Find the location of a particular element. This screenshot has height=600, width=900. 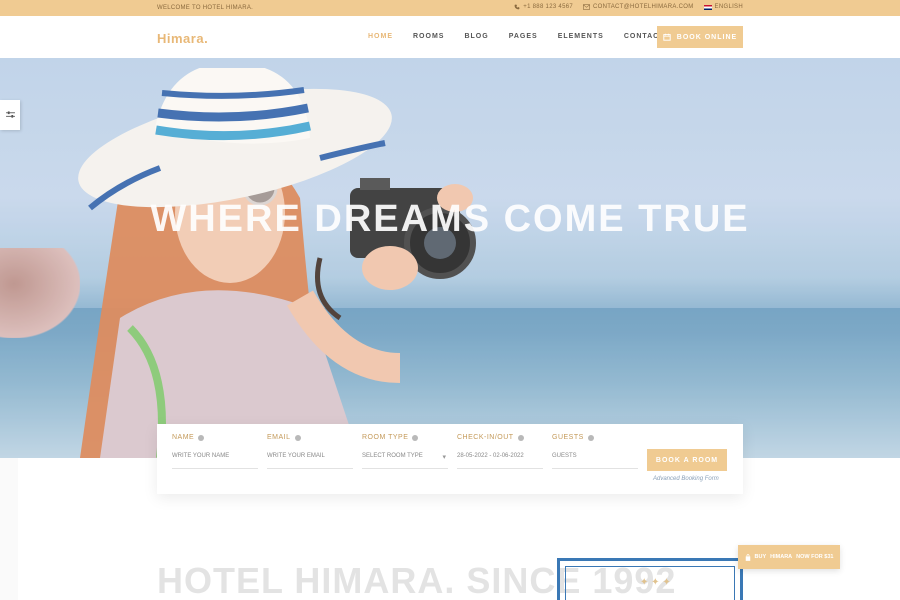

email-address: CONTACT@HOTELHIMARA.COM is located at coordinates (643, 7).